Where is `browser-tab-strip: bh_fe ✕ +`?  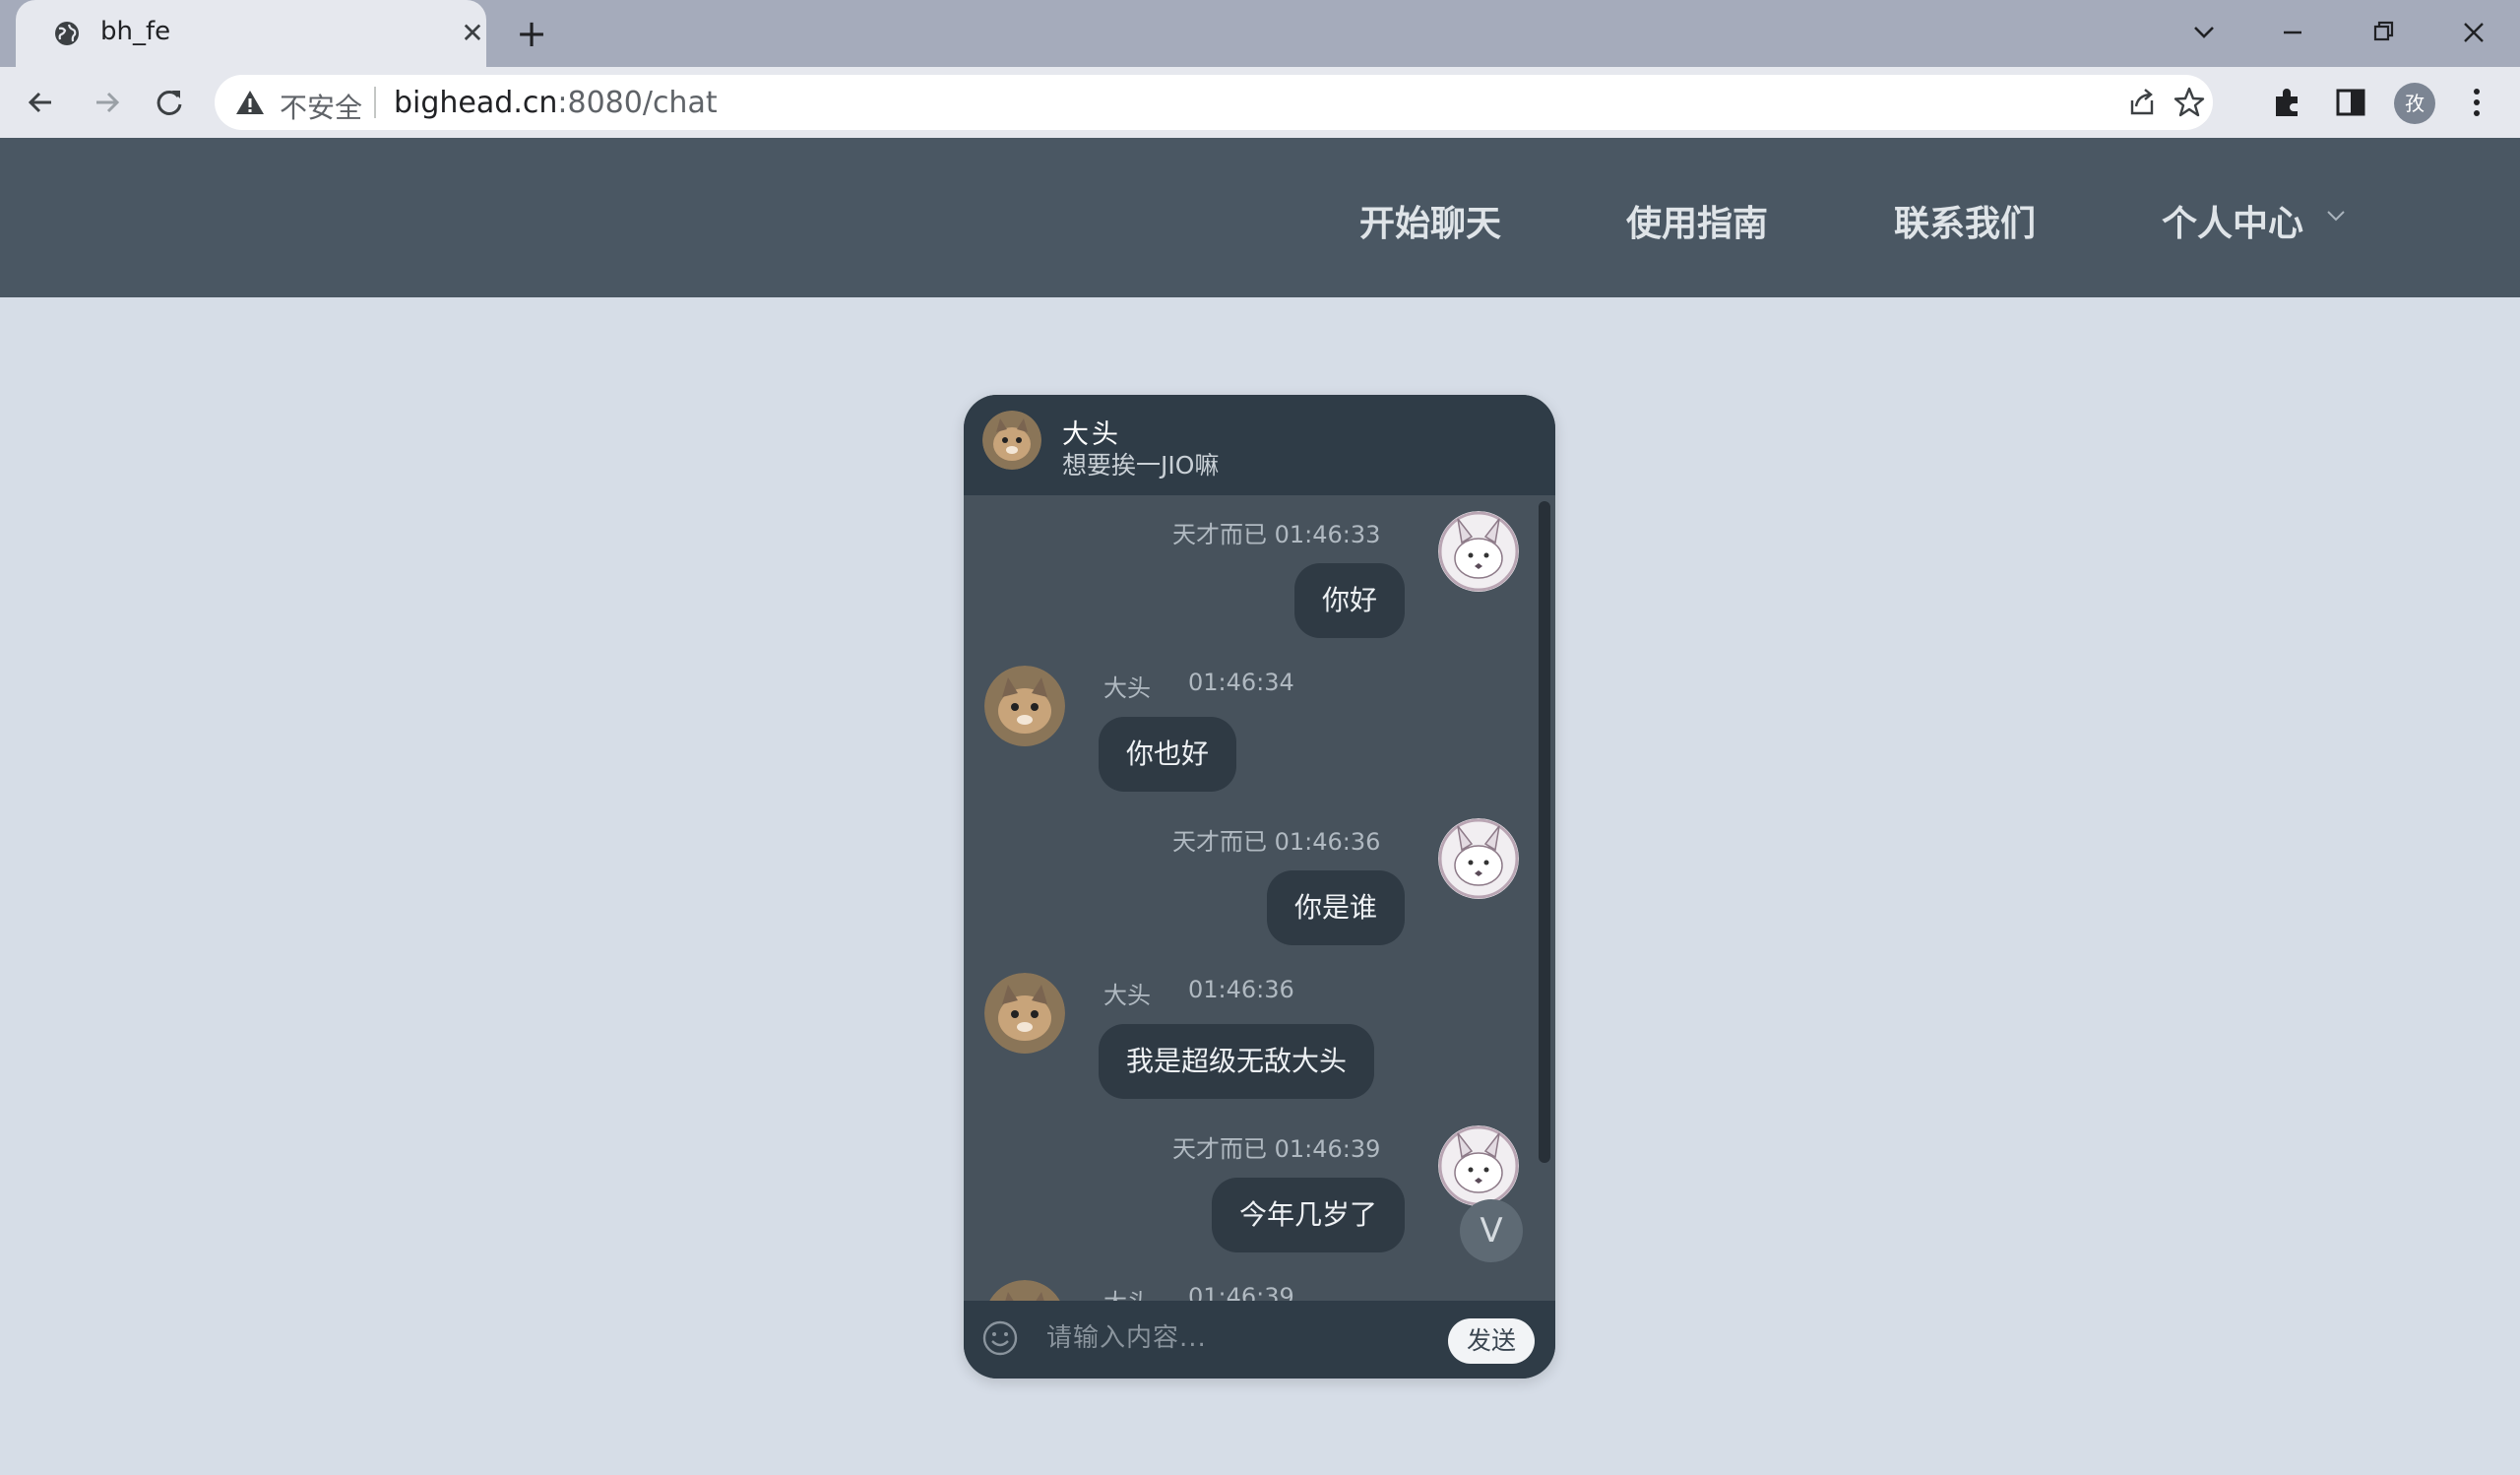
browser-tab-strip: bh_fe ✕ + is located at coordinates (1260, 34).